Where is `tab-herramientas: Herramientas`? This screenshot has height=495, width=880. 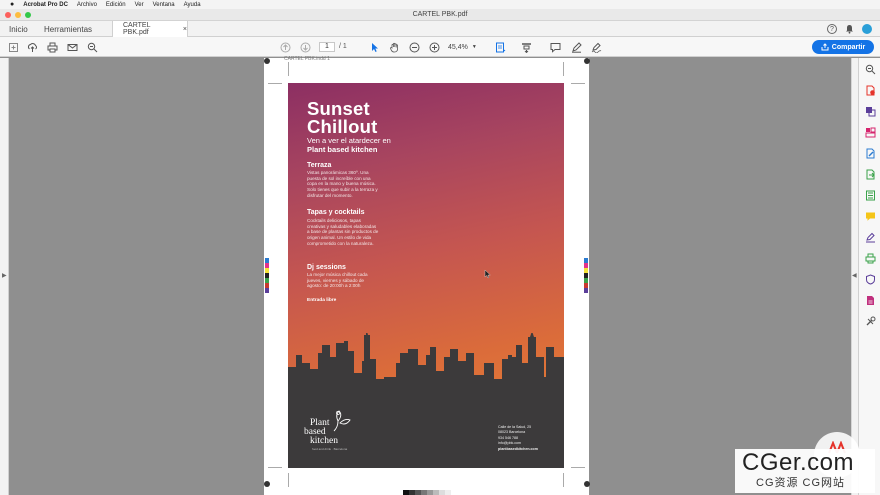 tab-herramientas: Herramientas is located at coordinates (68, 29).